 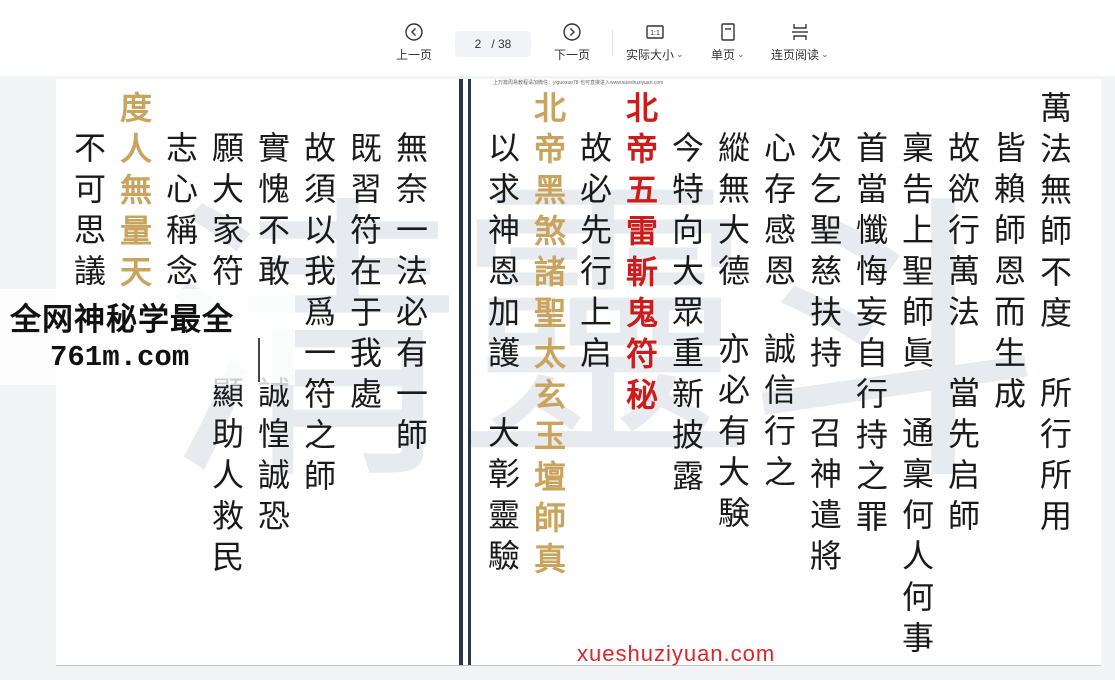 What do you see at coordinates (916, 254) in the screenshot?
I see `text-column: 稟告上聖師眞` at bounding box center [916, 254].